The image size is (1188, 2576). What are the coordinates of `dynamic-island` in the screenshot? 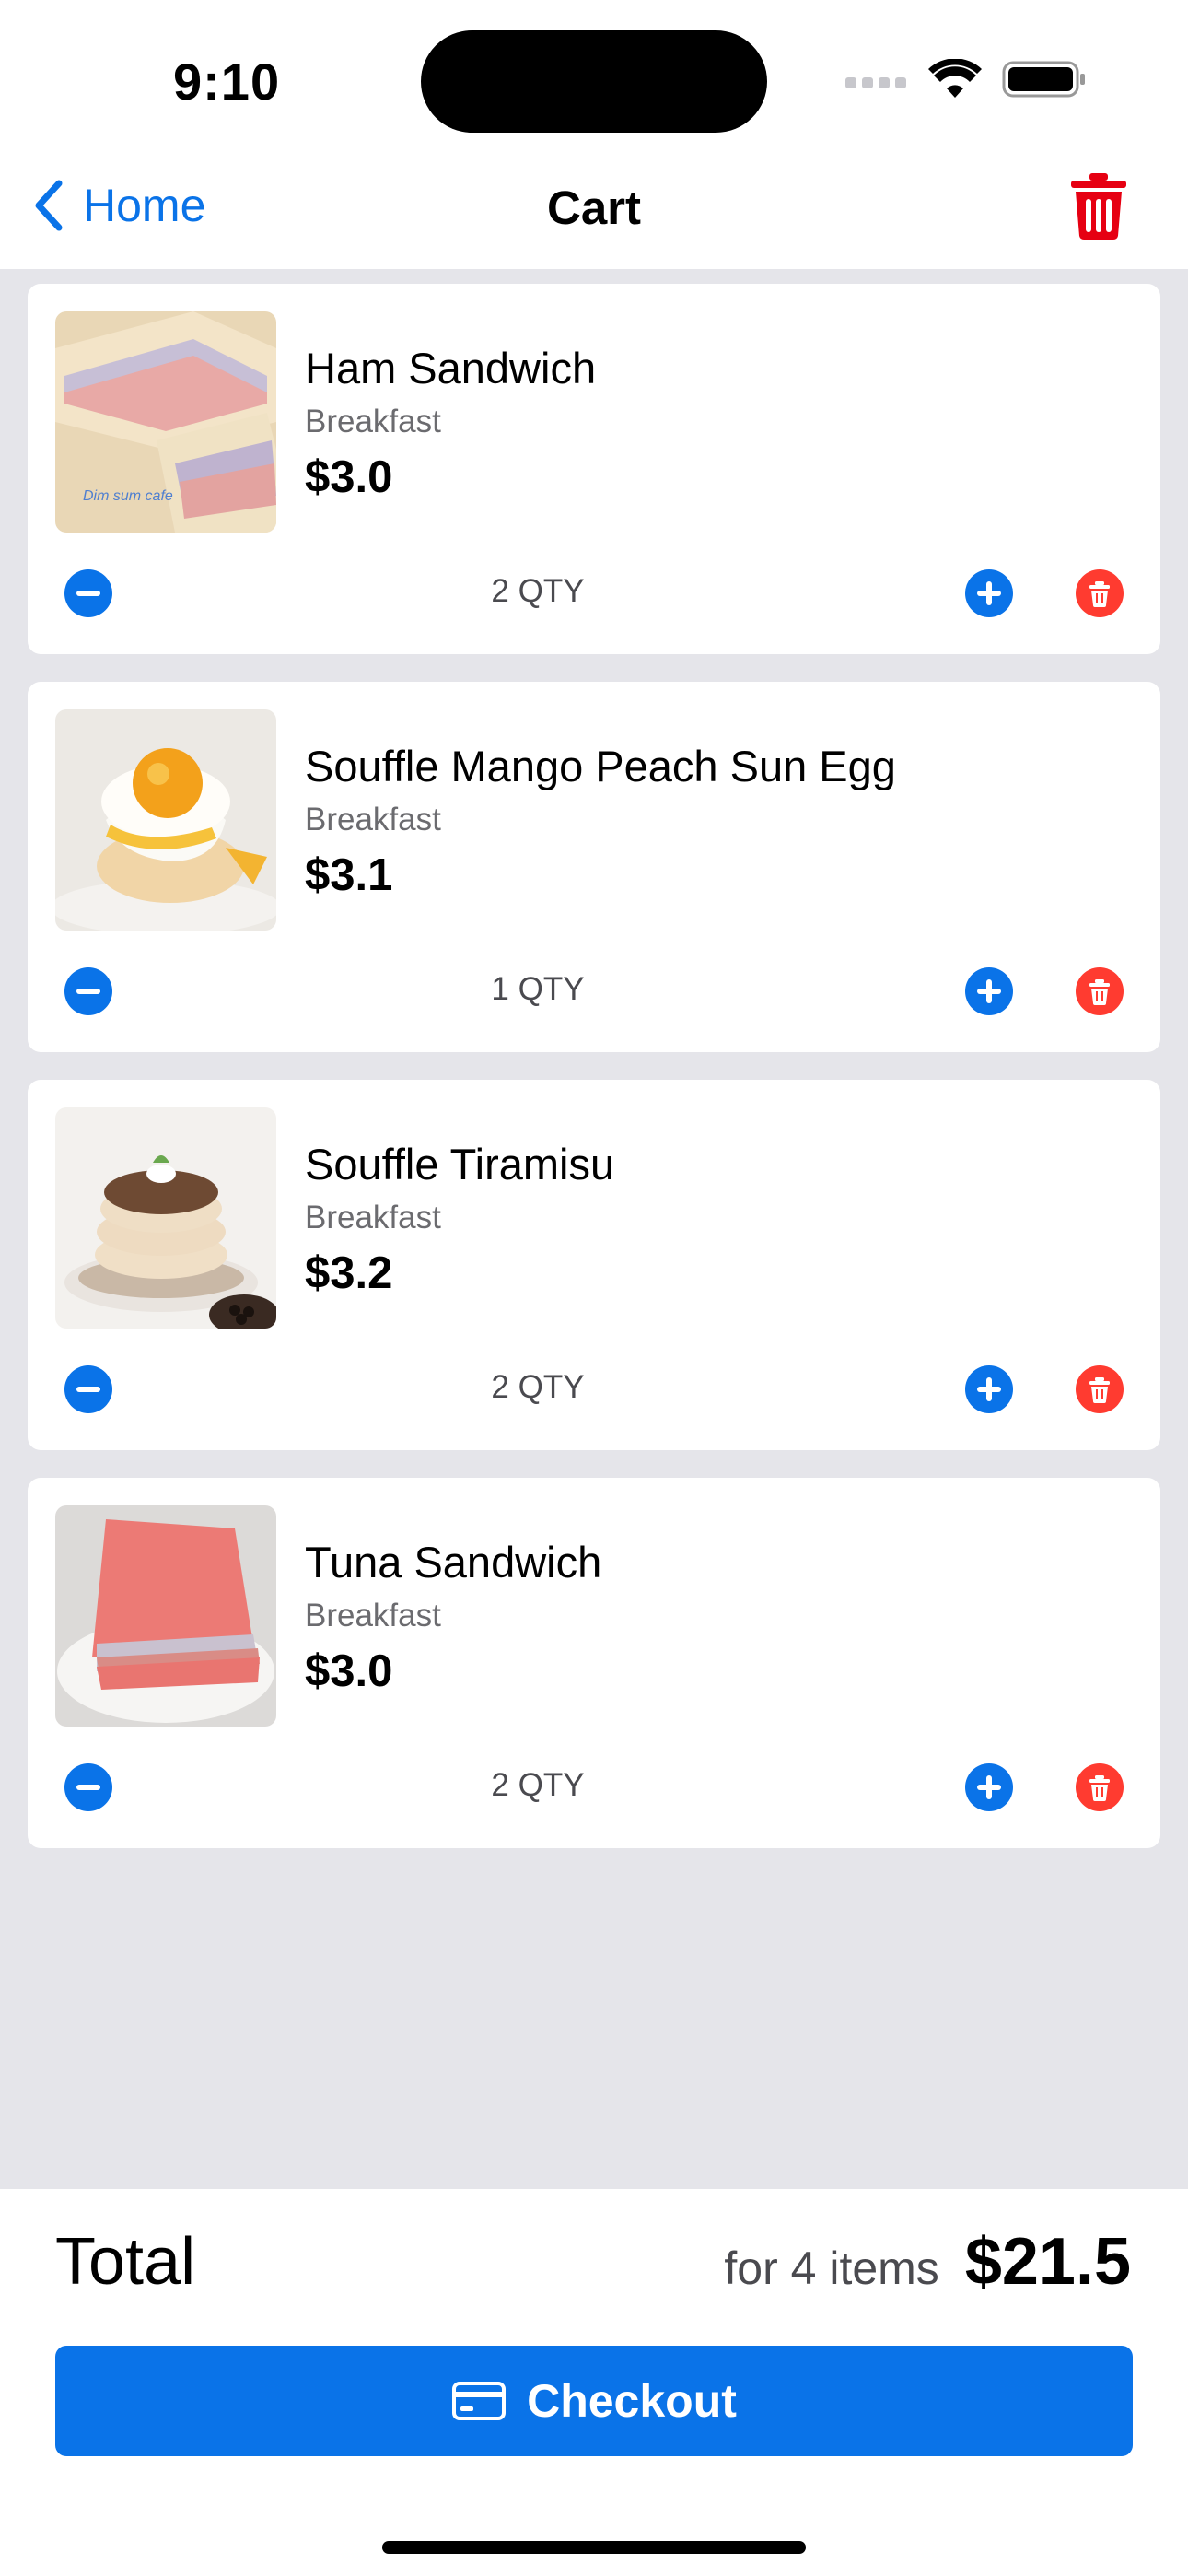 It's located at (594, 81).